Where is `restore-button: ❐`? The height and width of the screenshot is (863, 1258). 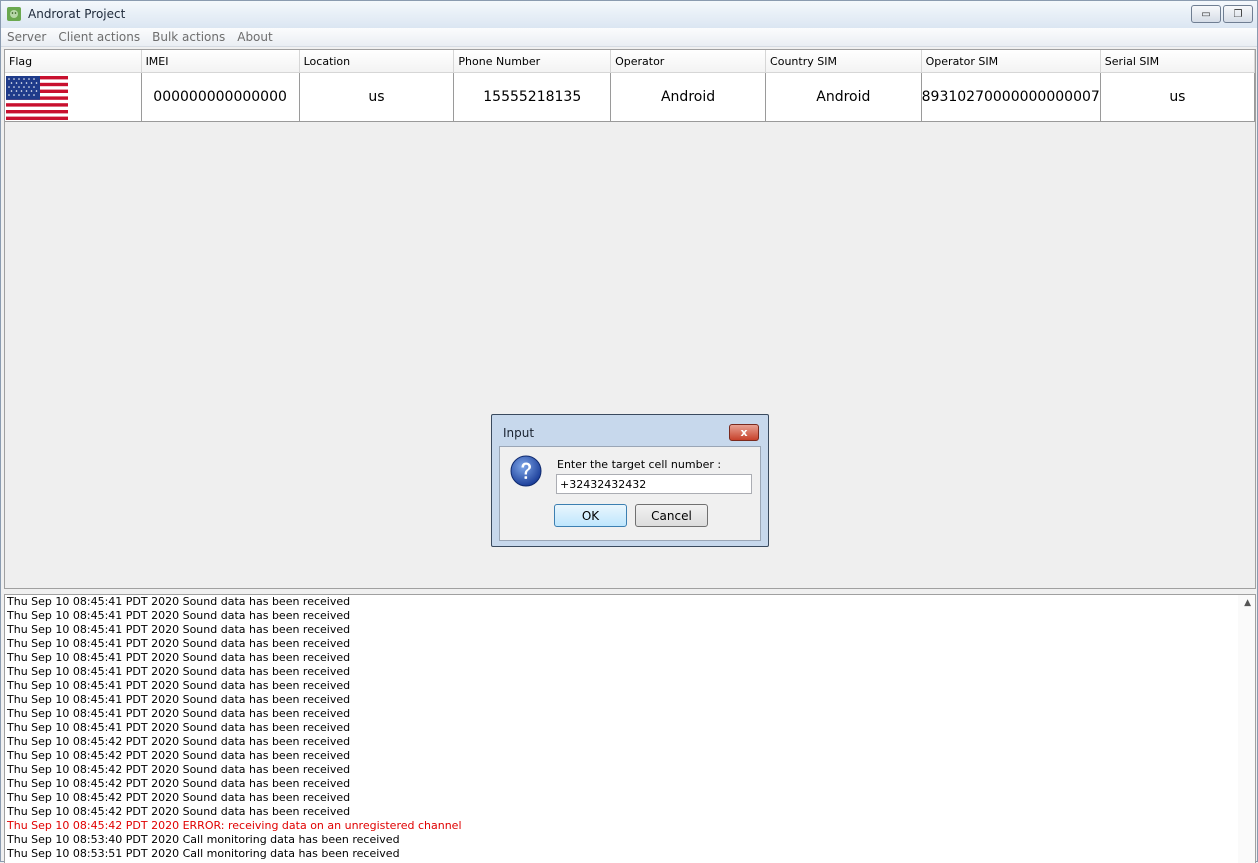
restore-button: ❐ is located at coordinates (1238, 14).